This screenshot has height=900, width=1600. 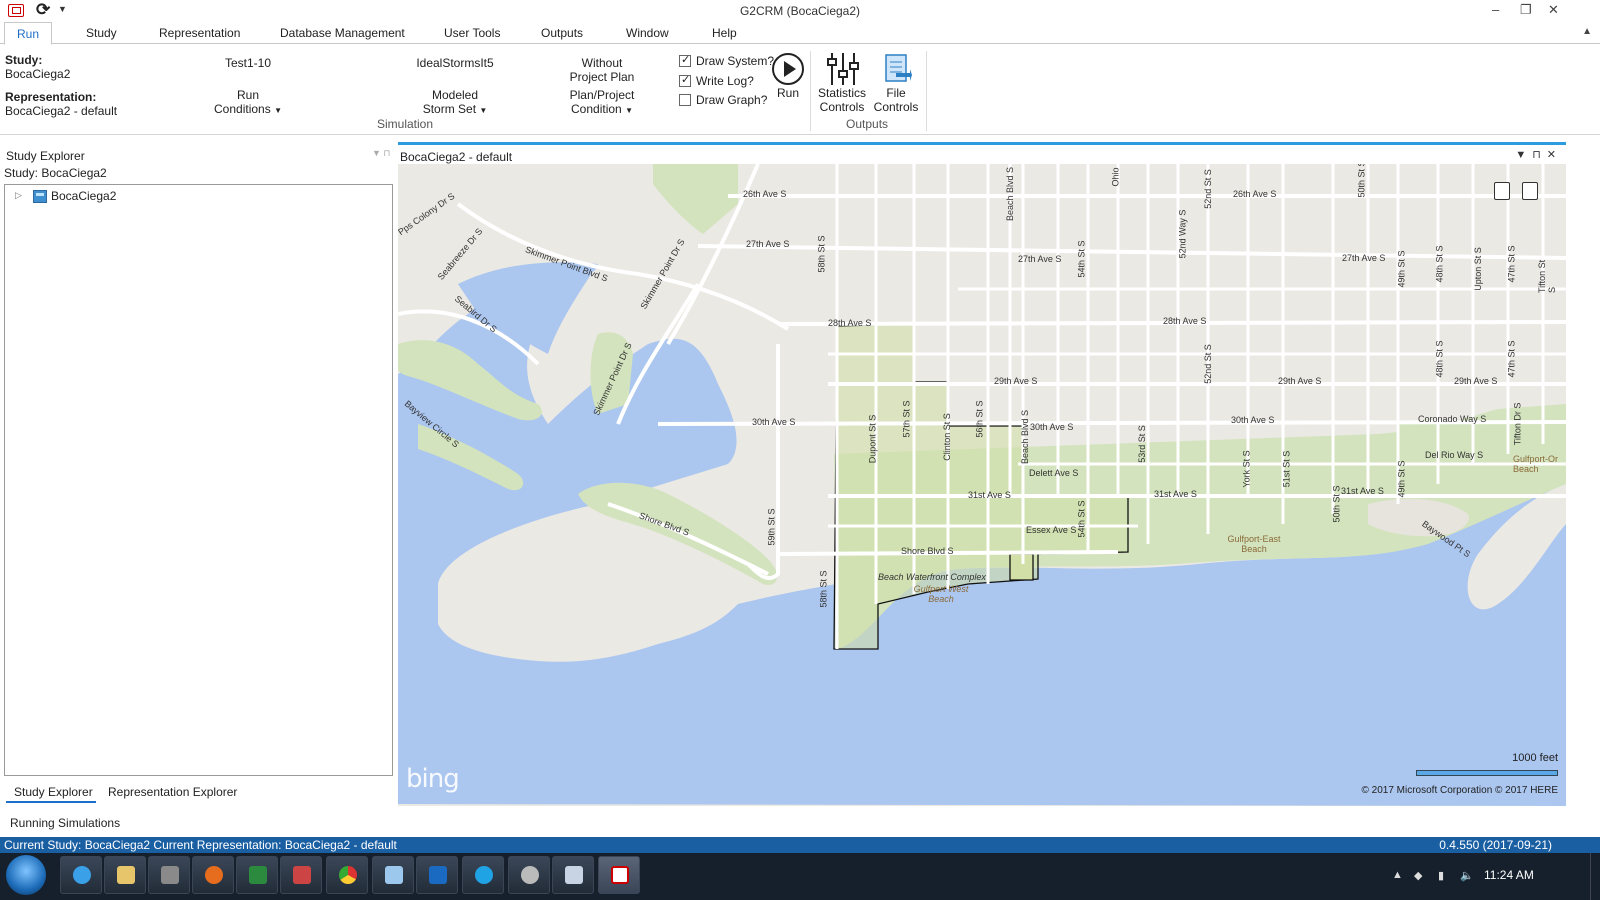 I want to click on map-label: Essex Ave S, so click(x=1051, y=530).